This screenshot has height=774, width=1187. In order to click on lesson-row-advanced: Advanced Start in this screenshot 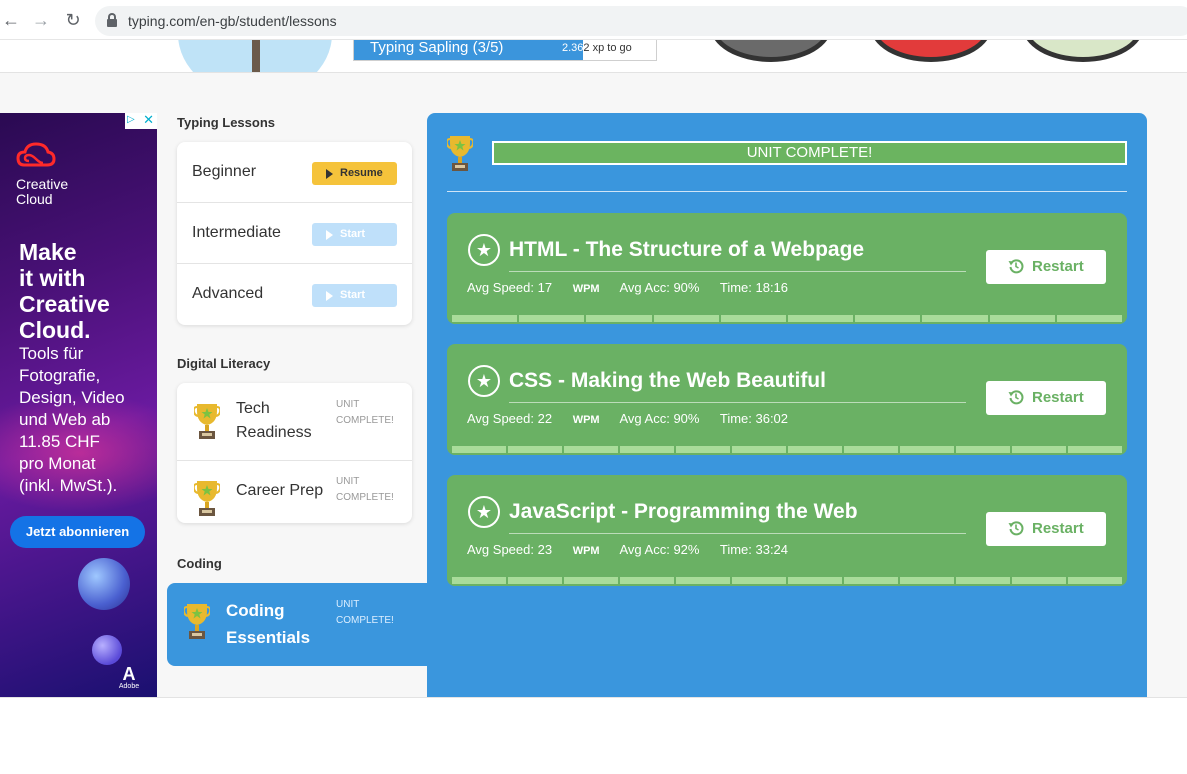, I will do `click(294, 294)`.